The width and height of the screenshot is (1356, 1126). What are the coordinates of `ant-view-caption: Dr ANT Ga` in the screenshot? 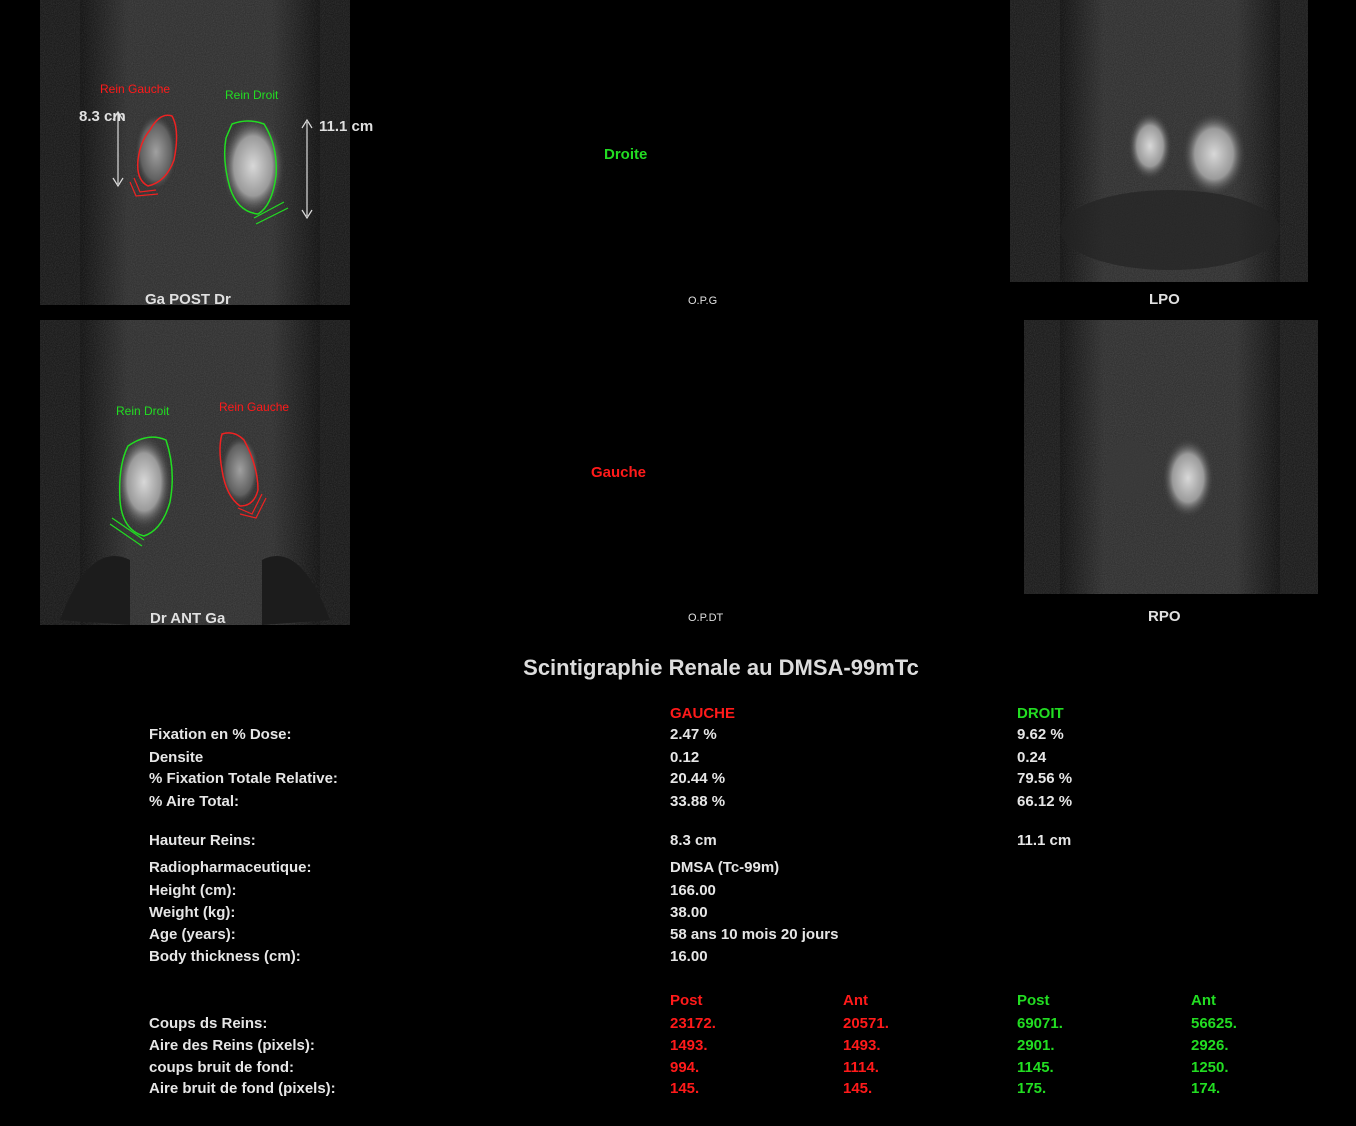 It's located at (188, 618).